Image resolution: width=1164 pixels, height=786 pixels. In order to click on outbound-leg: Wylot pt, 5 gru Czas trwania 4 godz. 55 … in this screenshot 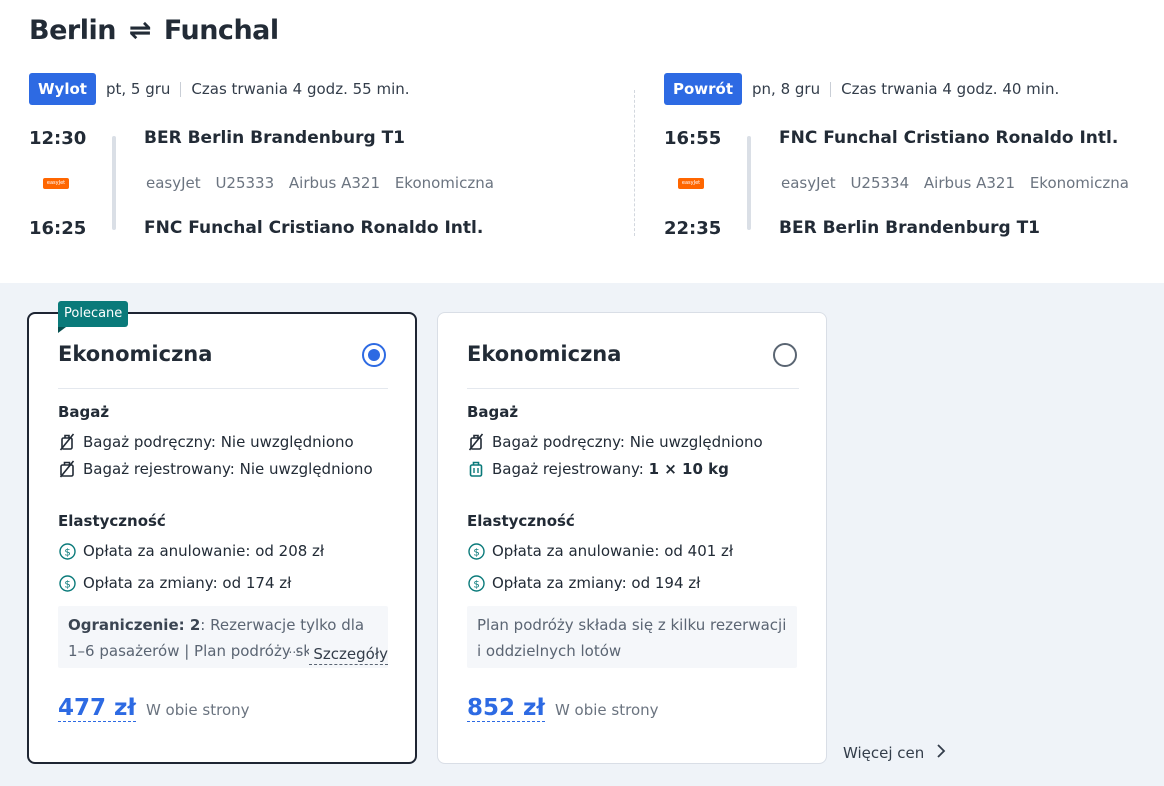, I will do `click(289, 162)`.